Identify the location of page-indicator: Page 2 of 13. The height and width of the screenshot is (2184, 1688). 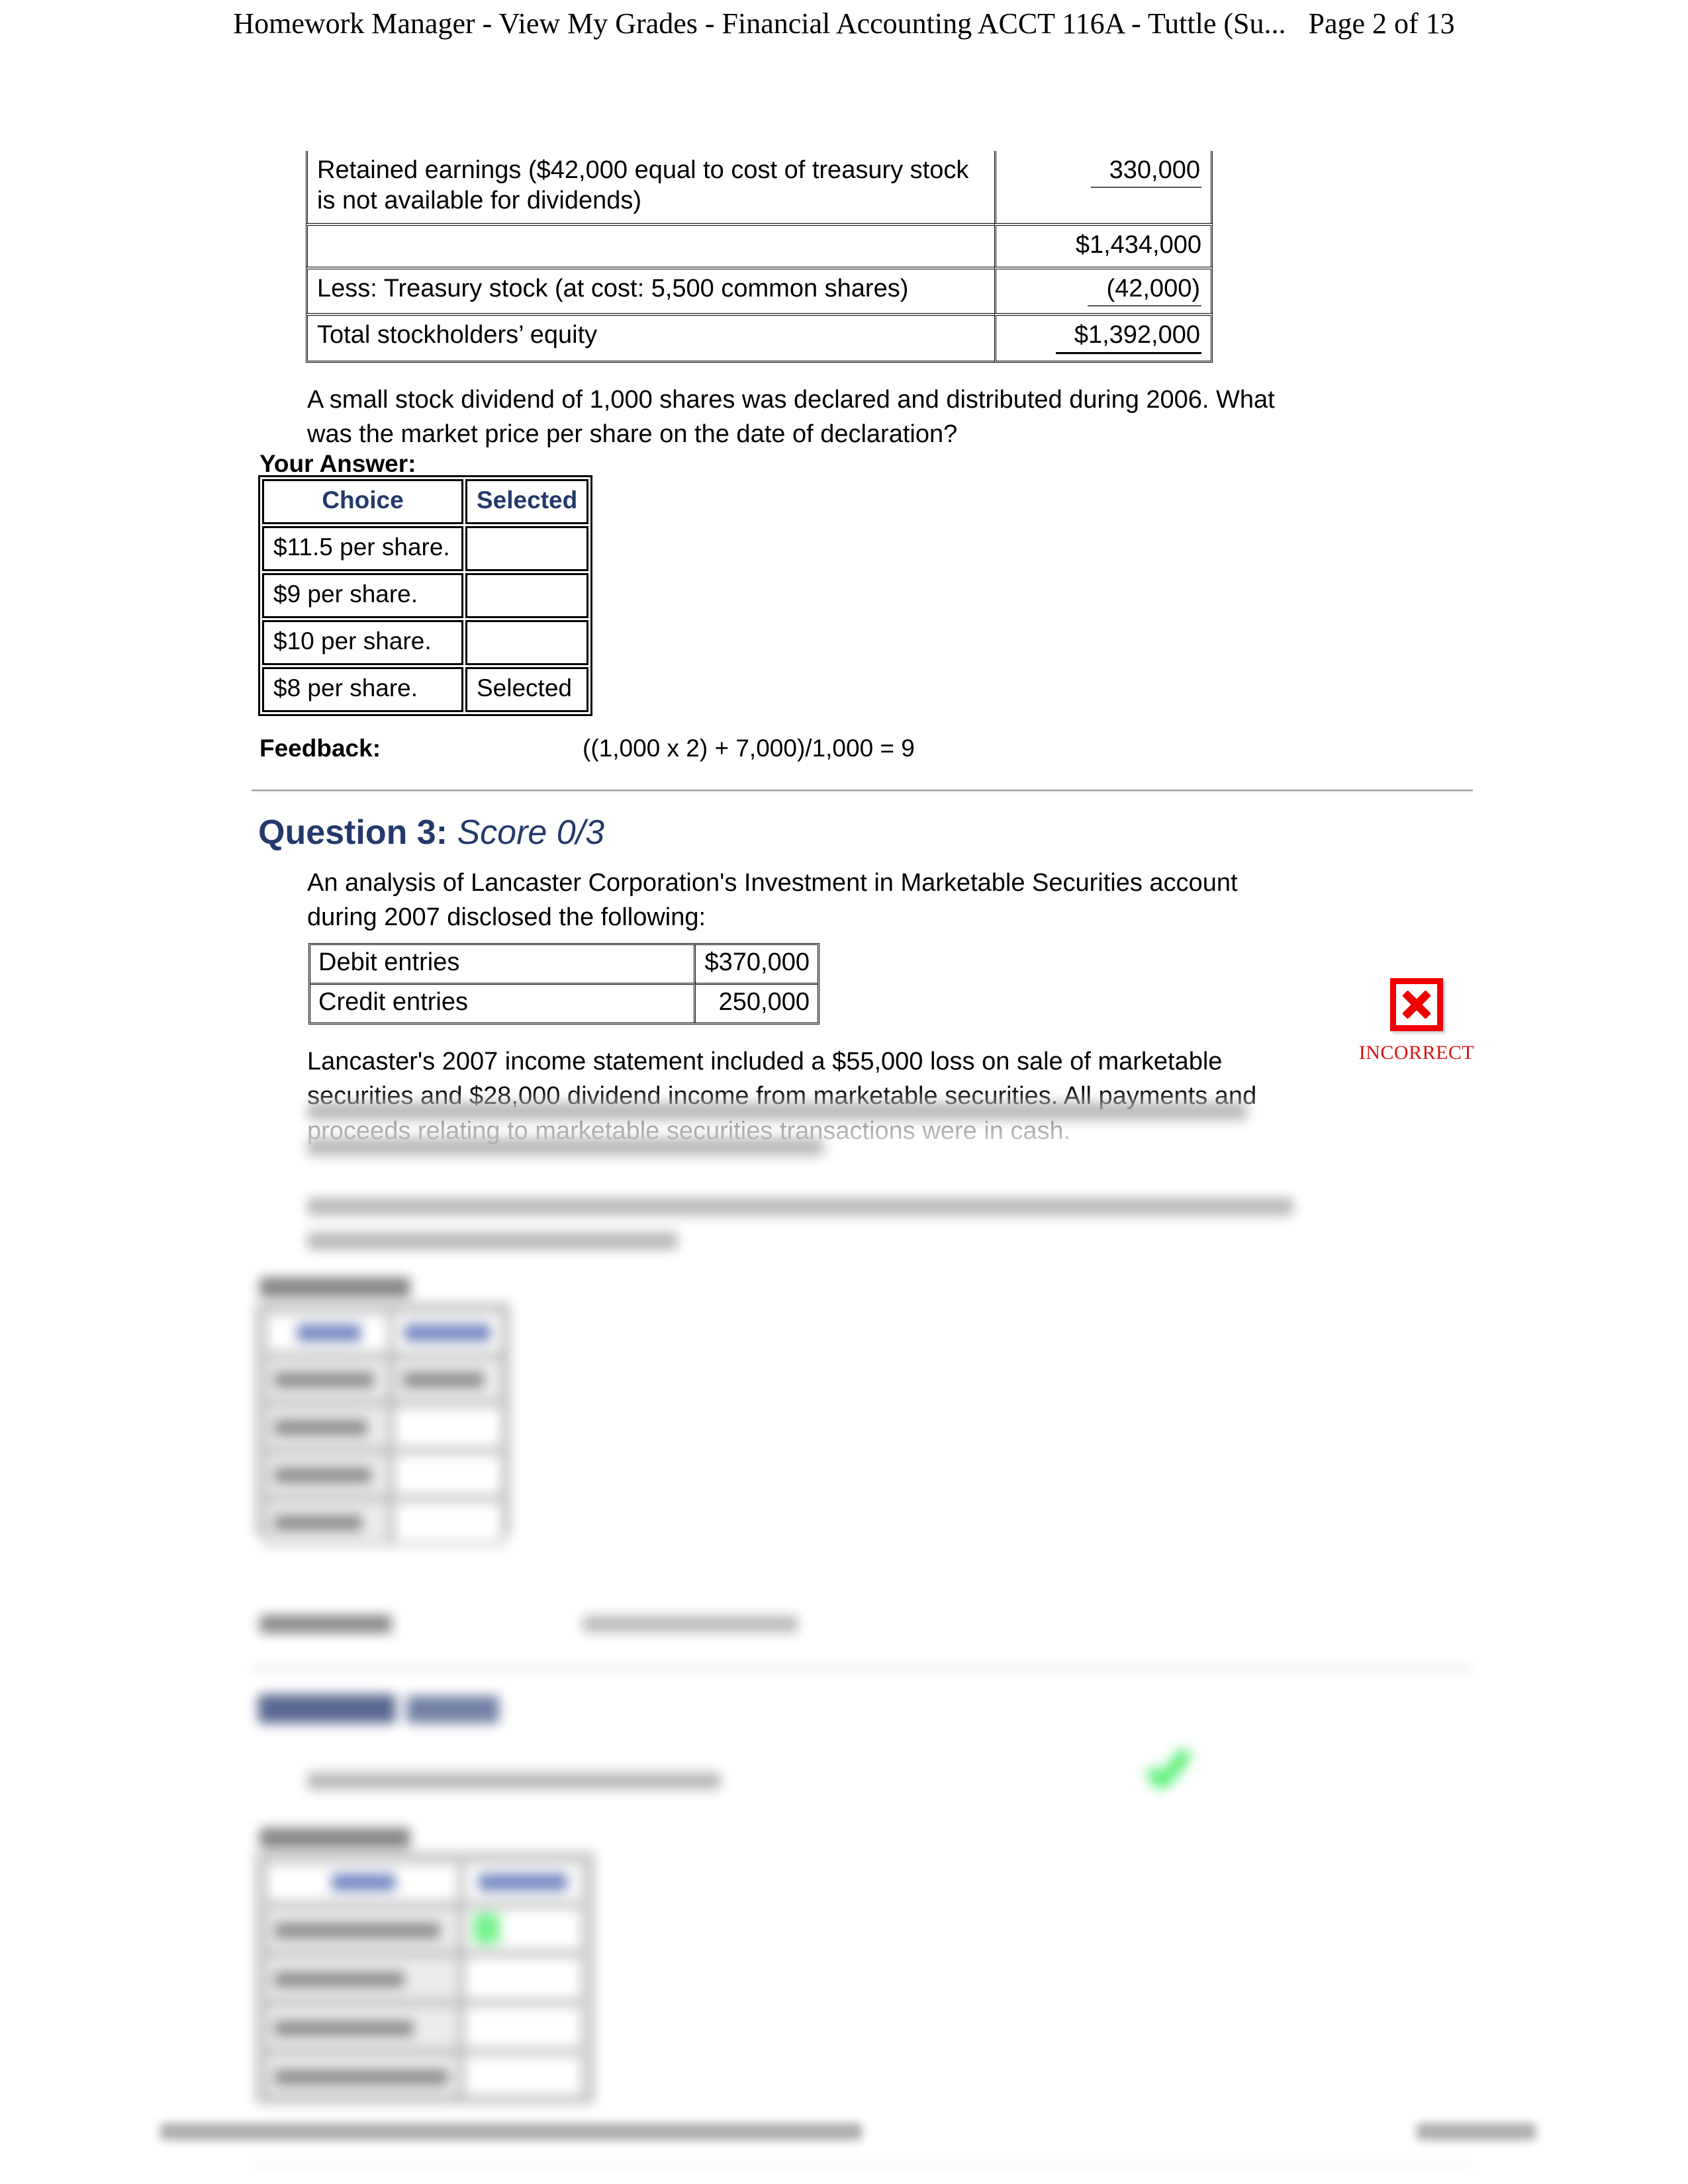
(1381, 24).